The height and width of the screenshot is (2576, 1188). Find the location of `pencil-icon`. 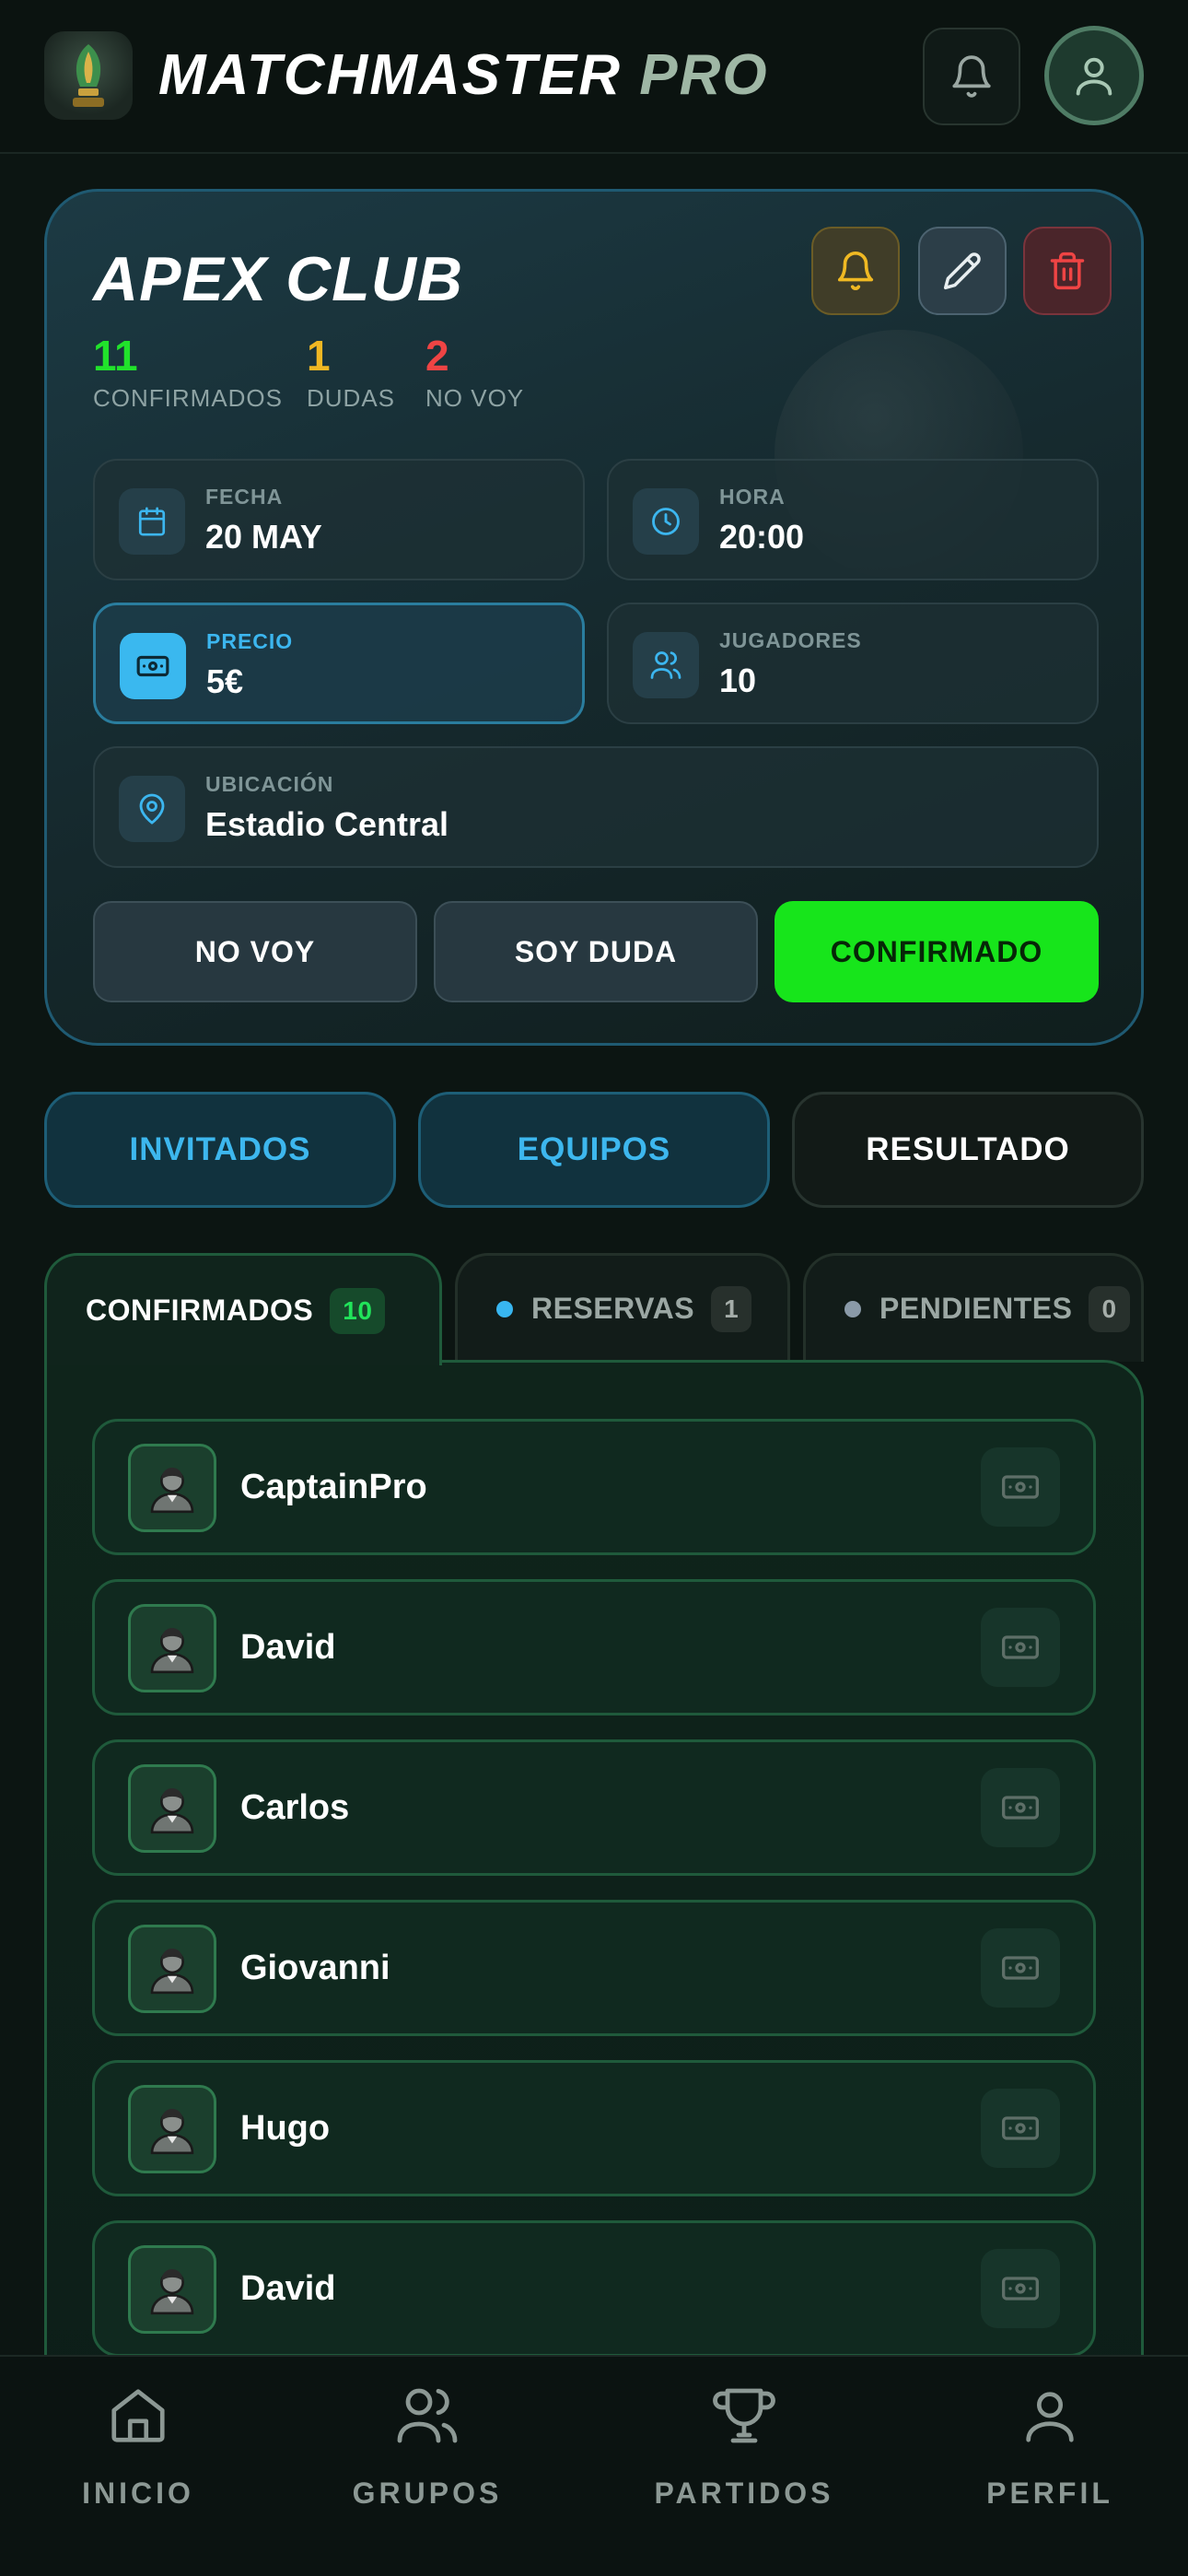

pencil-icon is located at coordinates (962, 271).